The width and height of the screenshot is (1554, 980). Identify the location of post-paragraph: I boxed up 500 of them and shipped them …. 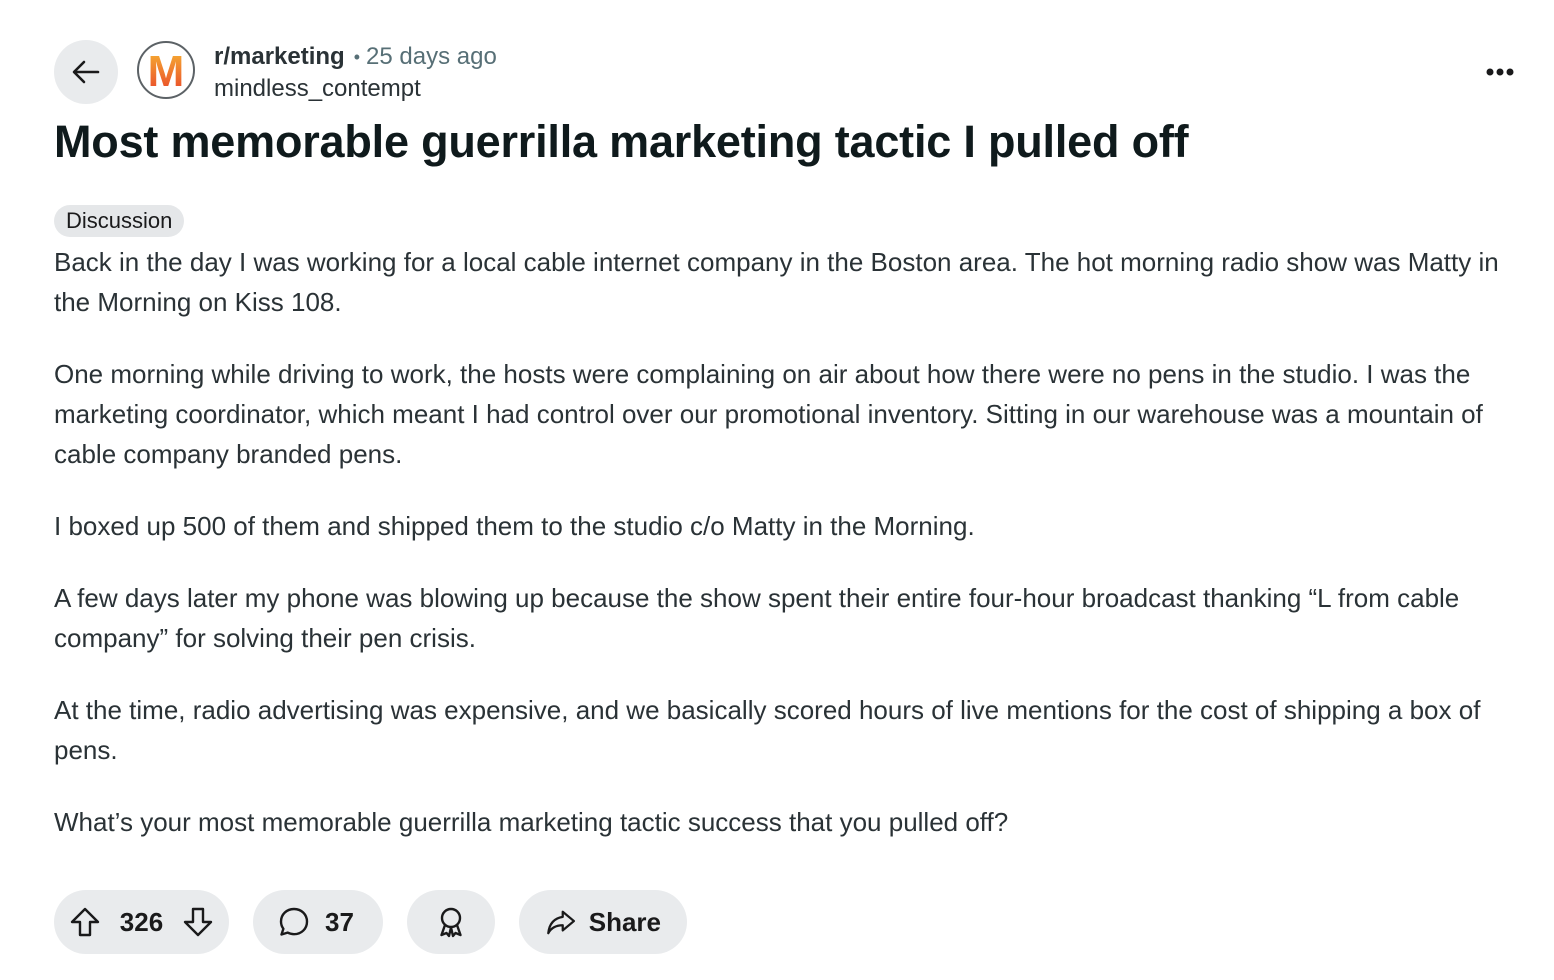
(514, 526).